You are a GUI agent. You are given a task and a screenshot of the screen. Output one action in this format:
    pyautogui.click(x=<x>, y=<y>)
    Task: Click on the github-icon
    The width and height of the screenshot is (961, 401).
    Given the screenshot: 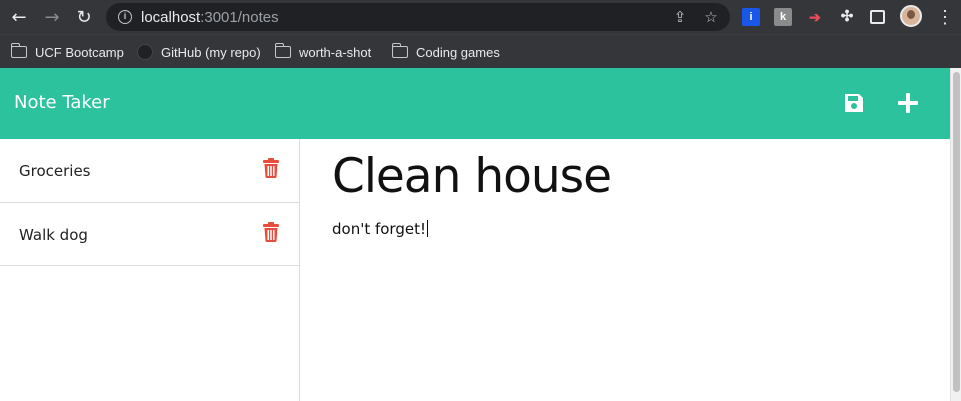 What is the action you would take?
    pyautogui.click(x=145, y=52)
    